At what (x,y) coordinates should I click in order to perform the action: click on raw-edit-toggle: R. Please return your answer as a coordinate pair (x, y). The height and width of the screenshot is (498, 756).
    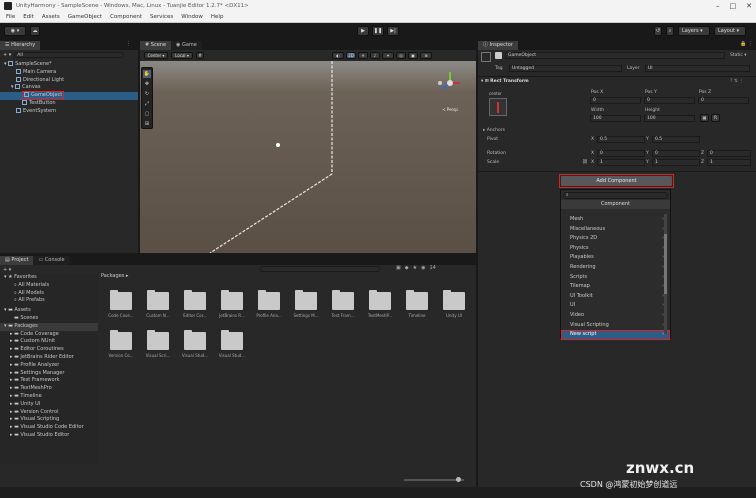
    Looking at the image, I should click on (715, 118).